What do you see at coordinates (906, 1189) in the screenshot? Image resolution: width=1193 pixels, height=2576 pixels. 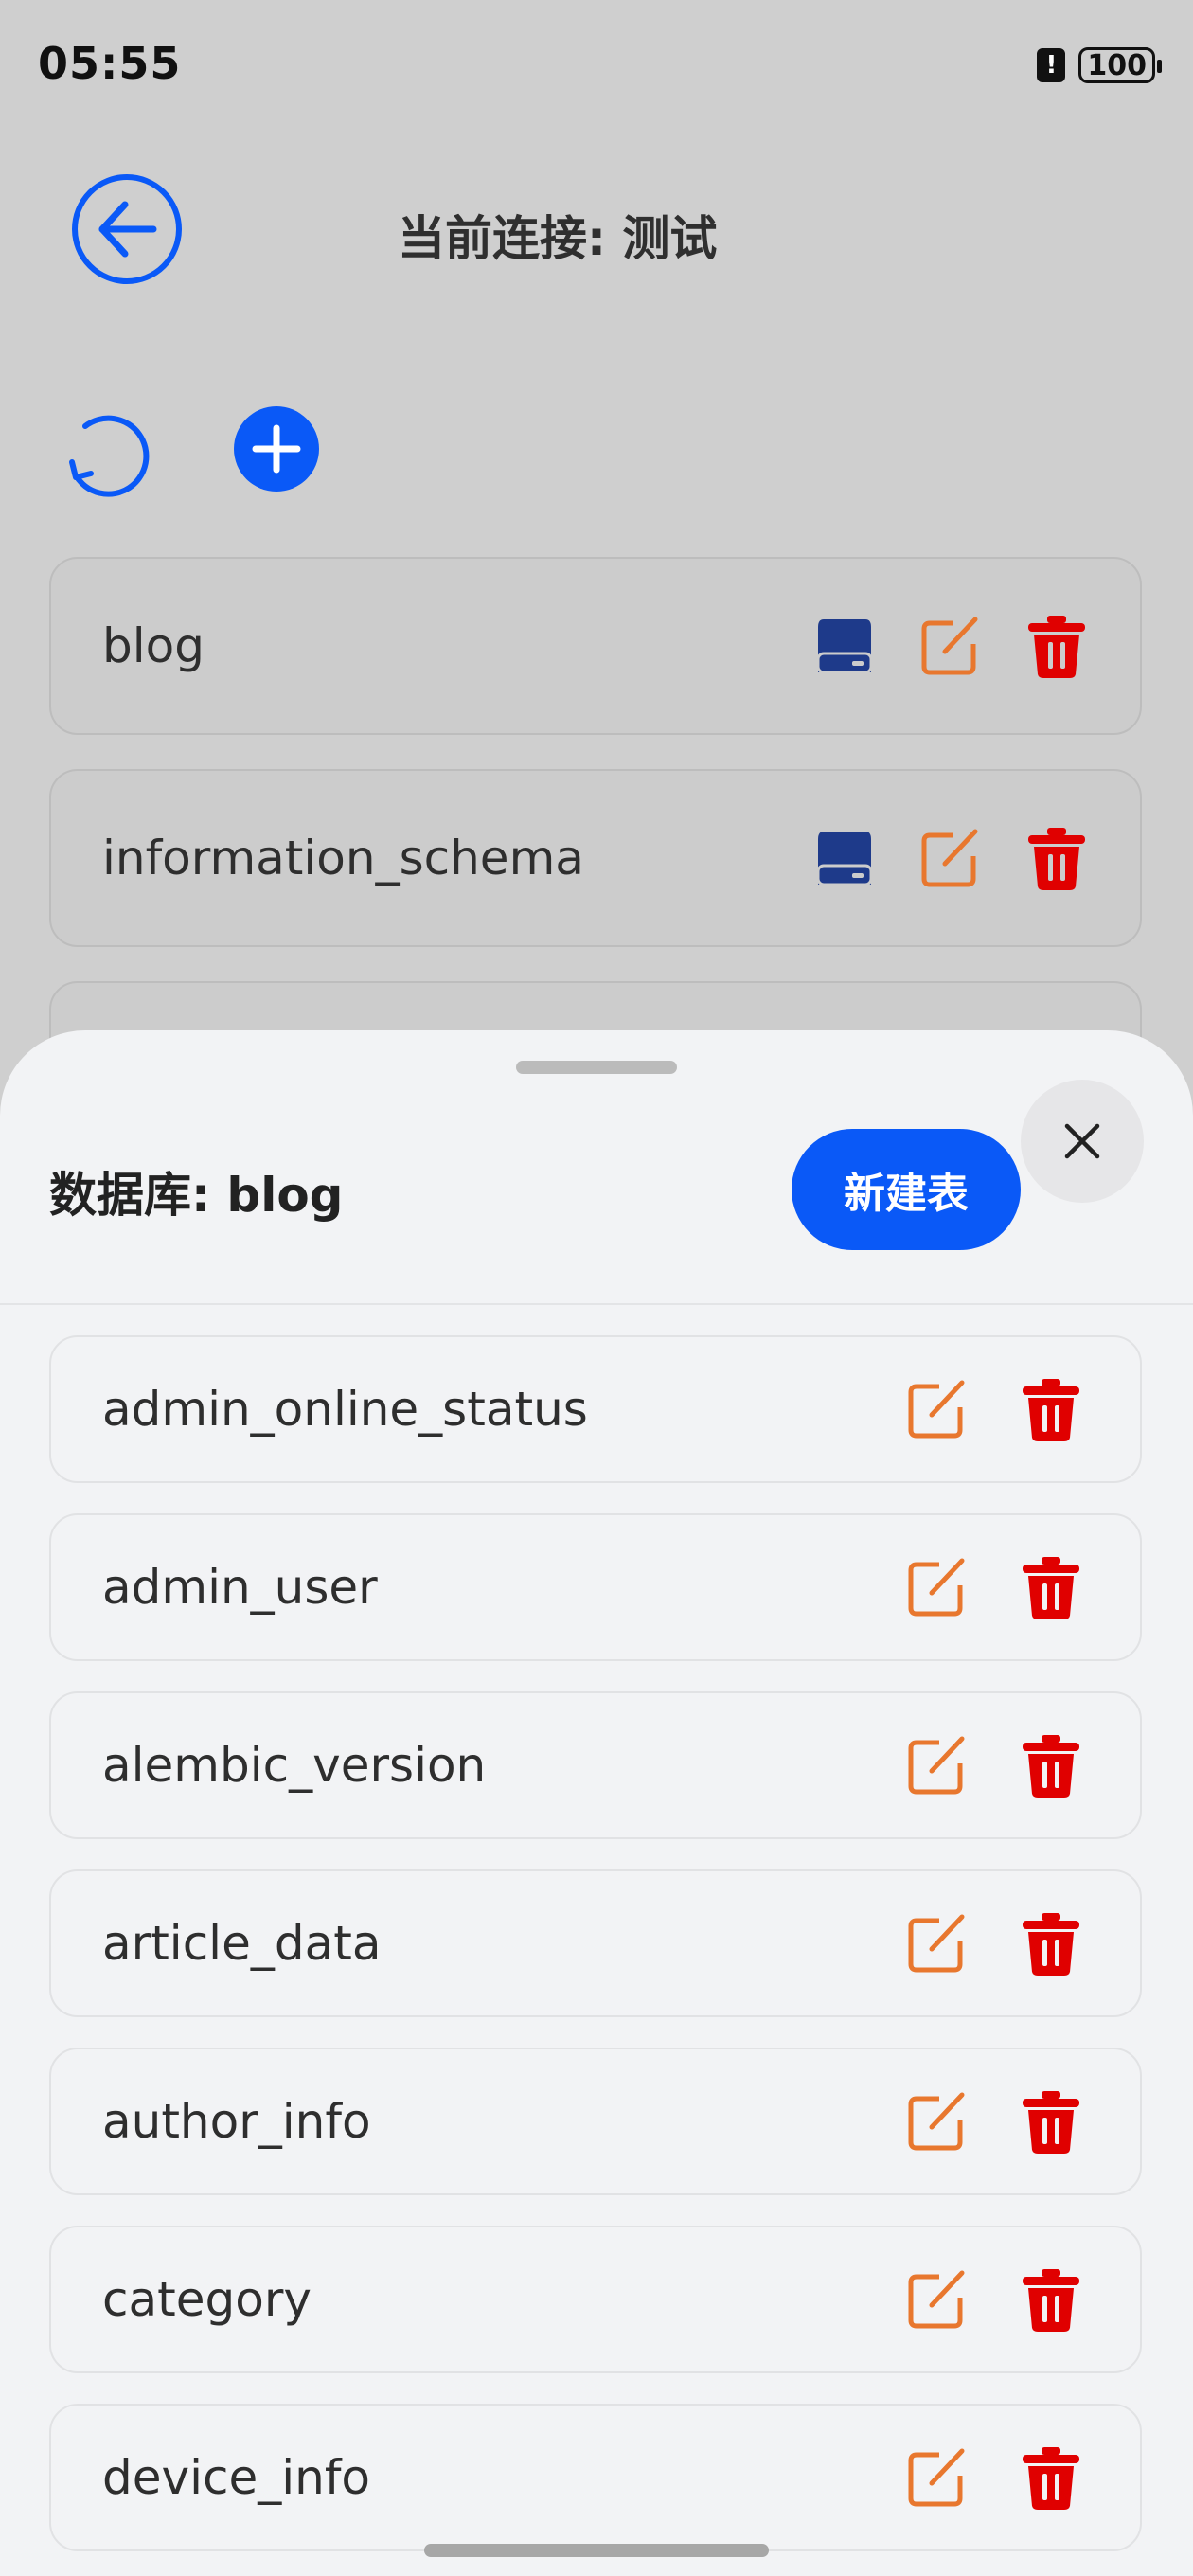 I see `new-table-button: 新建表` at bounding box center [906, 1189].